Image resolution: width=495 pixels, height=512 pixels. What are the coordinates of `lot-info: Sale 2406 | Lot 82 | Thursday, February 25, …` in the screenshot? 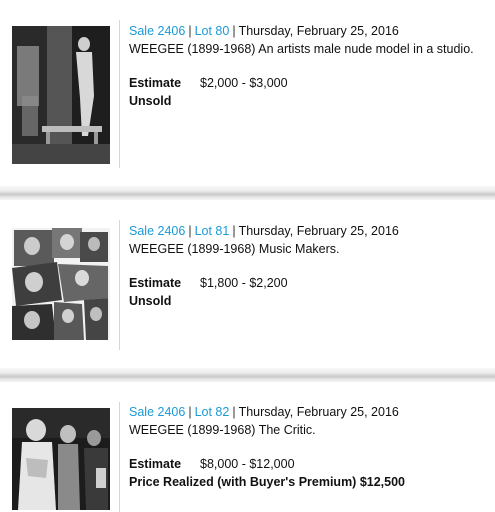 It's located at (310, 447).